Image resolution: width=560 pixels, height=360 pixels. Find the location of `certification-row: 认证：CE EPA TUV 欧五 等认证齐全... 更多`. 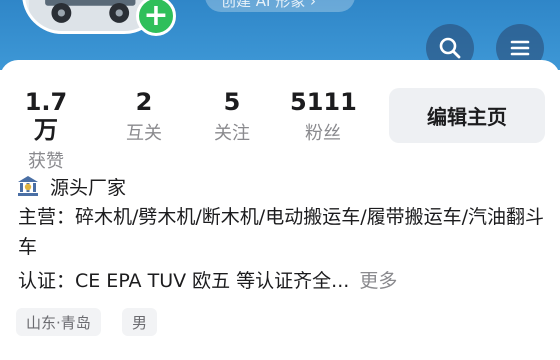

certification-row: 认证：CE EPA TUV 欧五 等认证齐全... 更多 is located at coordinates (207, 281).